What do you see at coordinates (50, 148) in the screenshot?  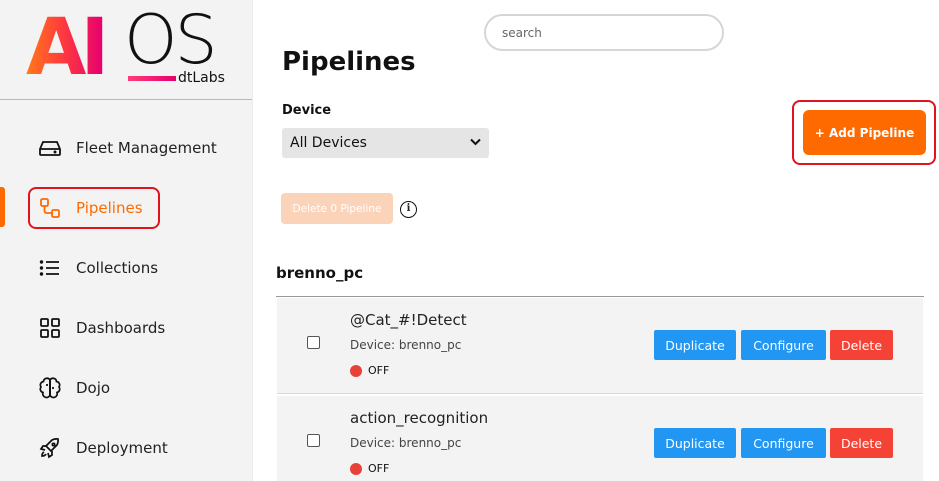 I see `drive-icon` at bounding box center [50, 148].